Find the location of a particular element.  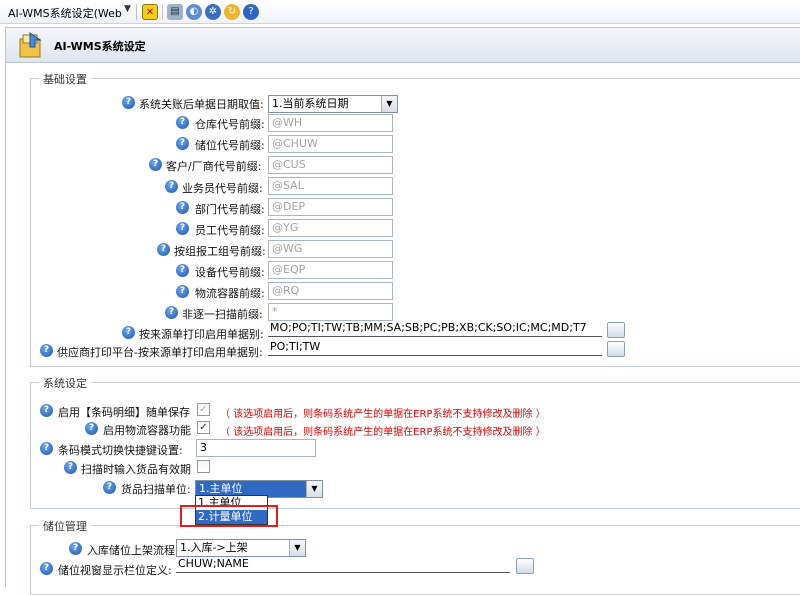

page-header: AI-WMS系统设定 is located at coordinates (402, 45).